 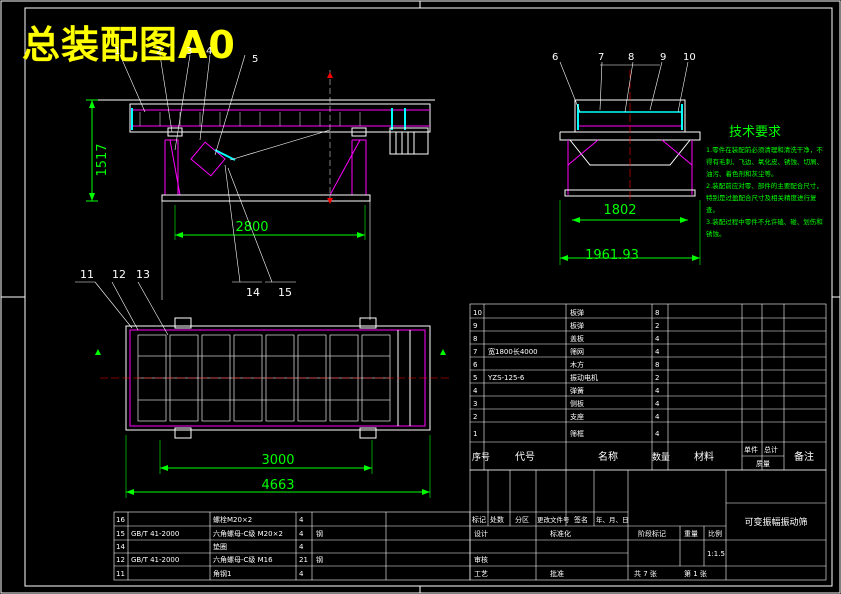 I want to click on part-no: 8, so click(x=475, y=339).